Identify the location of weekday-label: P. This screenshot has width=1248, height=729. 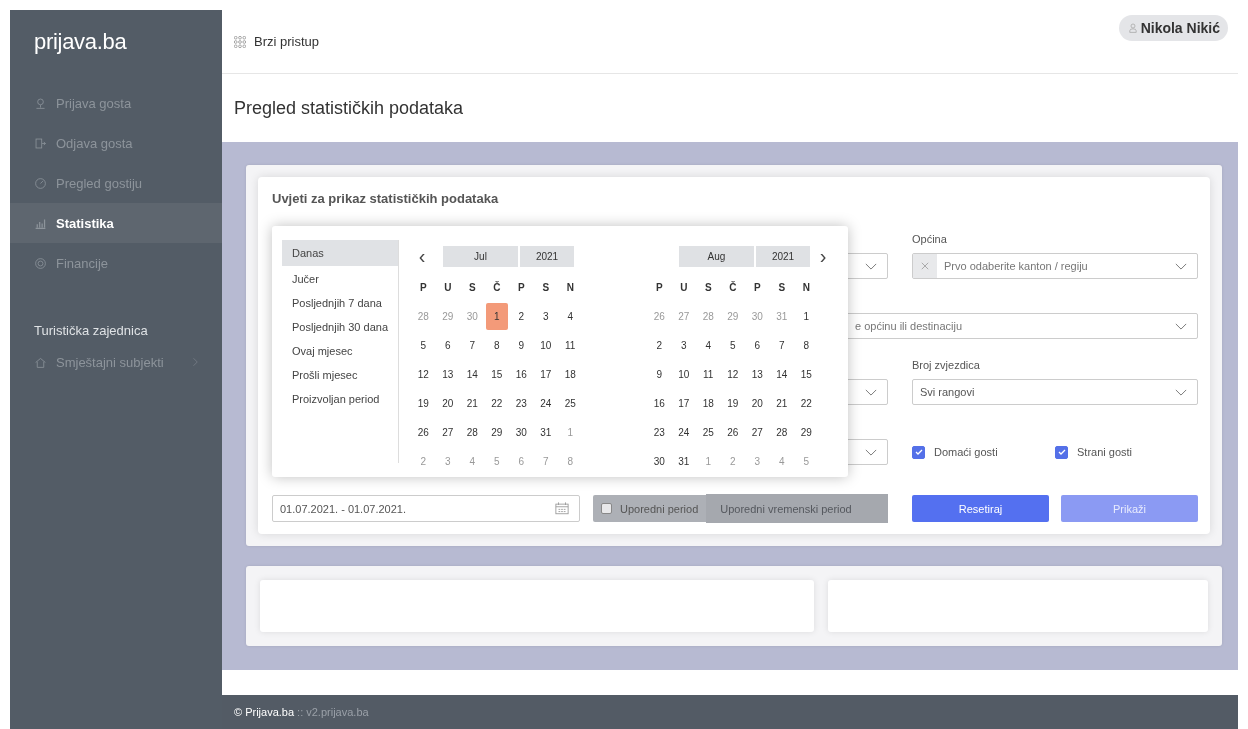
(757, 288).